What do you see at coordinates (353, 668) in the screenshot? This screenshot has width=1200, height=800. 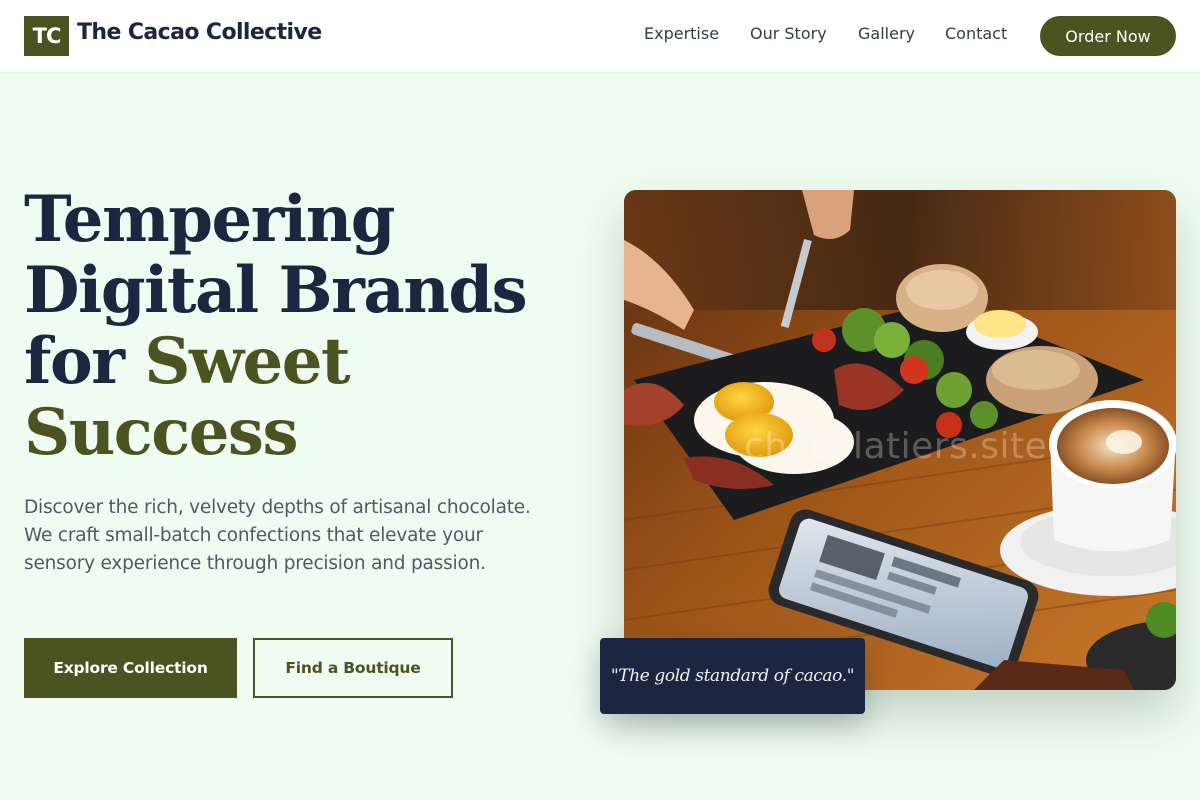 I see `find-boutique-button: Find a Boutique` at bounding box center [353, 668].